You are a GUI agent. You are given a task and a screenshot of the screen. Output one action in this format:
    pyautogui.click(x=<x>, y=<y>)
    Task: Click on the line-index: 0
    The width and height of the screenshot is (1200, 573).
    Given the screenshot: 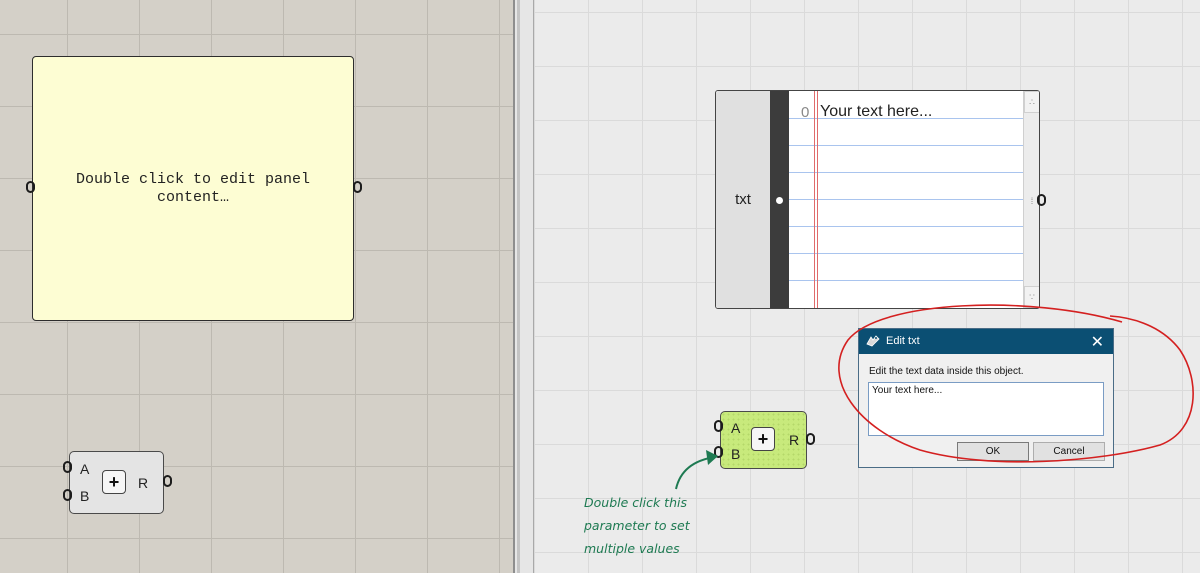 What is the action you would take?
    pyautogui.click(x=805, y=112)
    